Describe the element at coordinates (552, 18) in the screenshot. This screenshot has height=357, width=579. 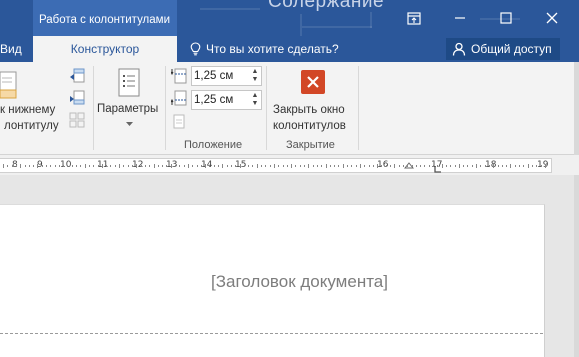
I see `close-window-button` at that location.